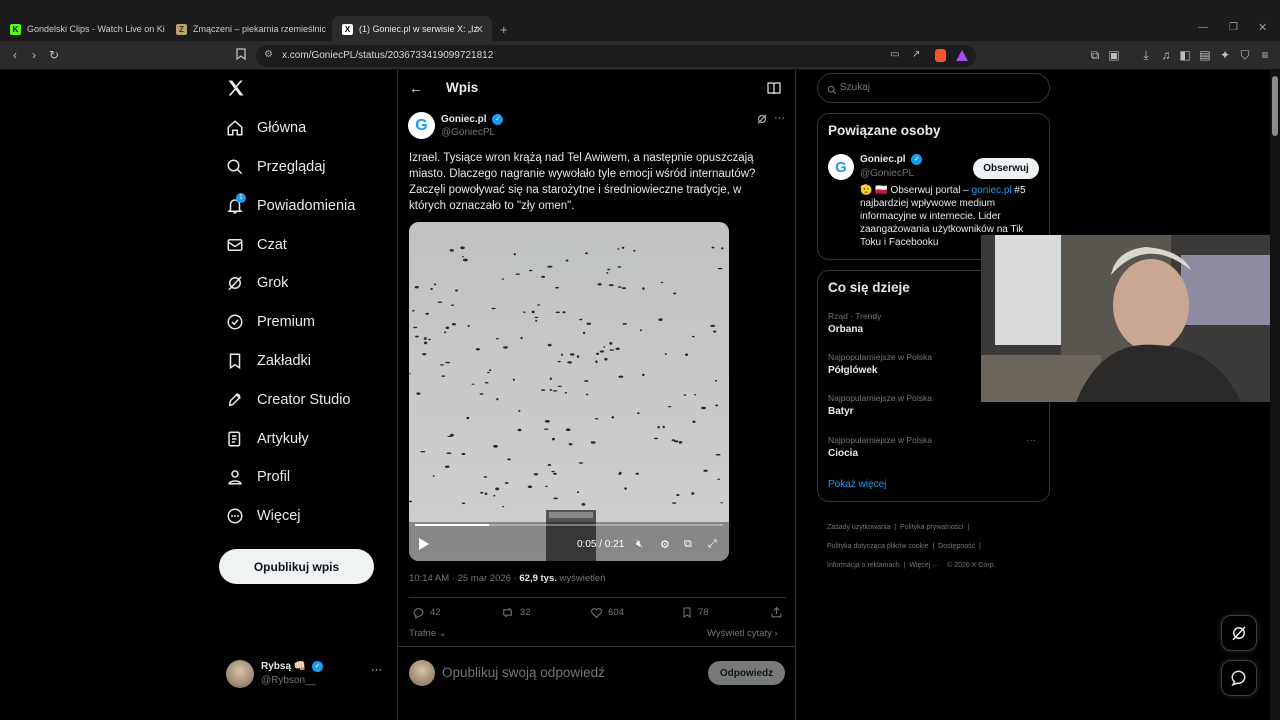 The image size is (1280, 720). What do you see at coordinates (82, 29) in the screenshot?
I see `tab-gondelski: K Gondelski Clips - Watch Live on Kick` at bounding box center [82, 29].